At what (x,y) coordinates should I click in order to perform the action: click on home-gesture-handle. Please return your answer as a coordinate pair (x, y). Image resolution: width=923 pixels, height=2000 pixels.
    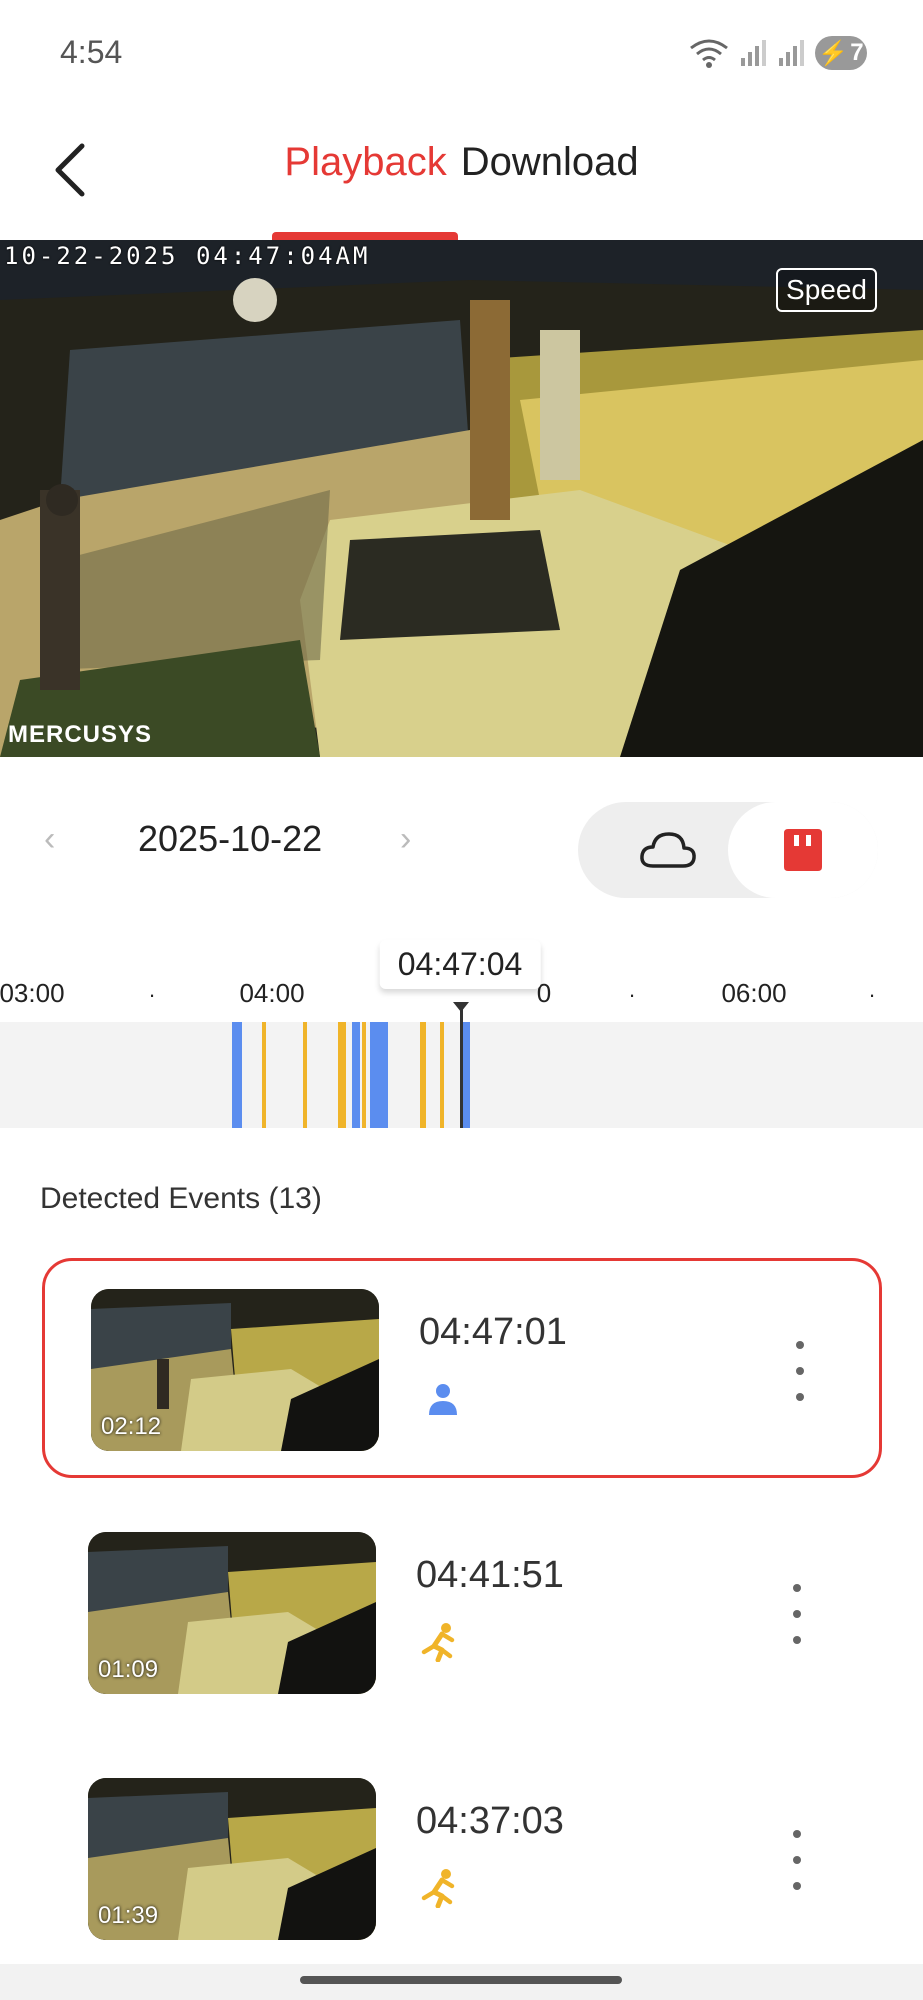
    Looking at the image, I should click on (461, 1980).